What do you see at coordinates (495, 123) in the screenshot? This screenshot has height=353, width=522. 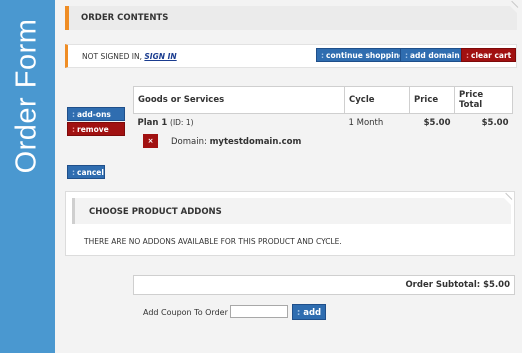 I see `item-total: $5.00` at bounding box center [495, 123].